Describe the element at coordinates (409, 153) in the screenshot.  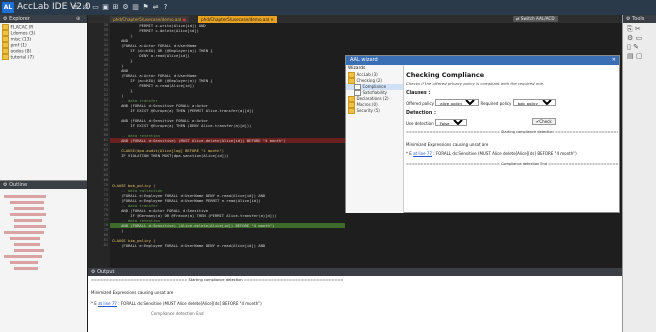
I see `result-prefix: * E` at that location.